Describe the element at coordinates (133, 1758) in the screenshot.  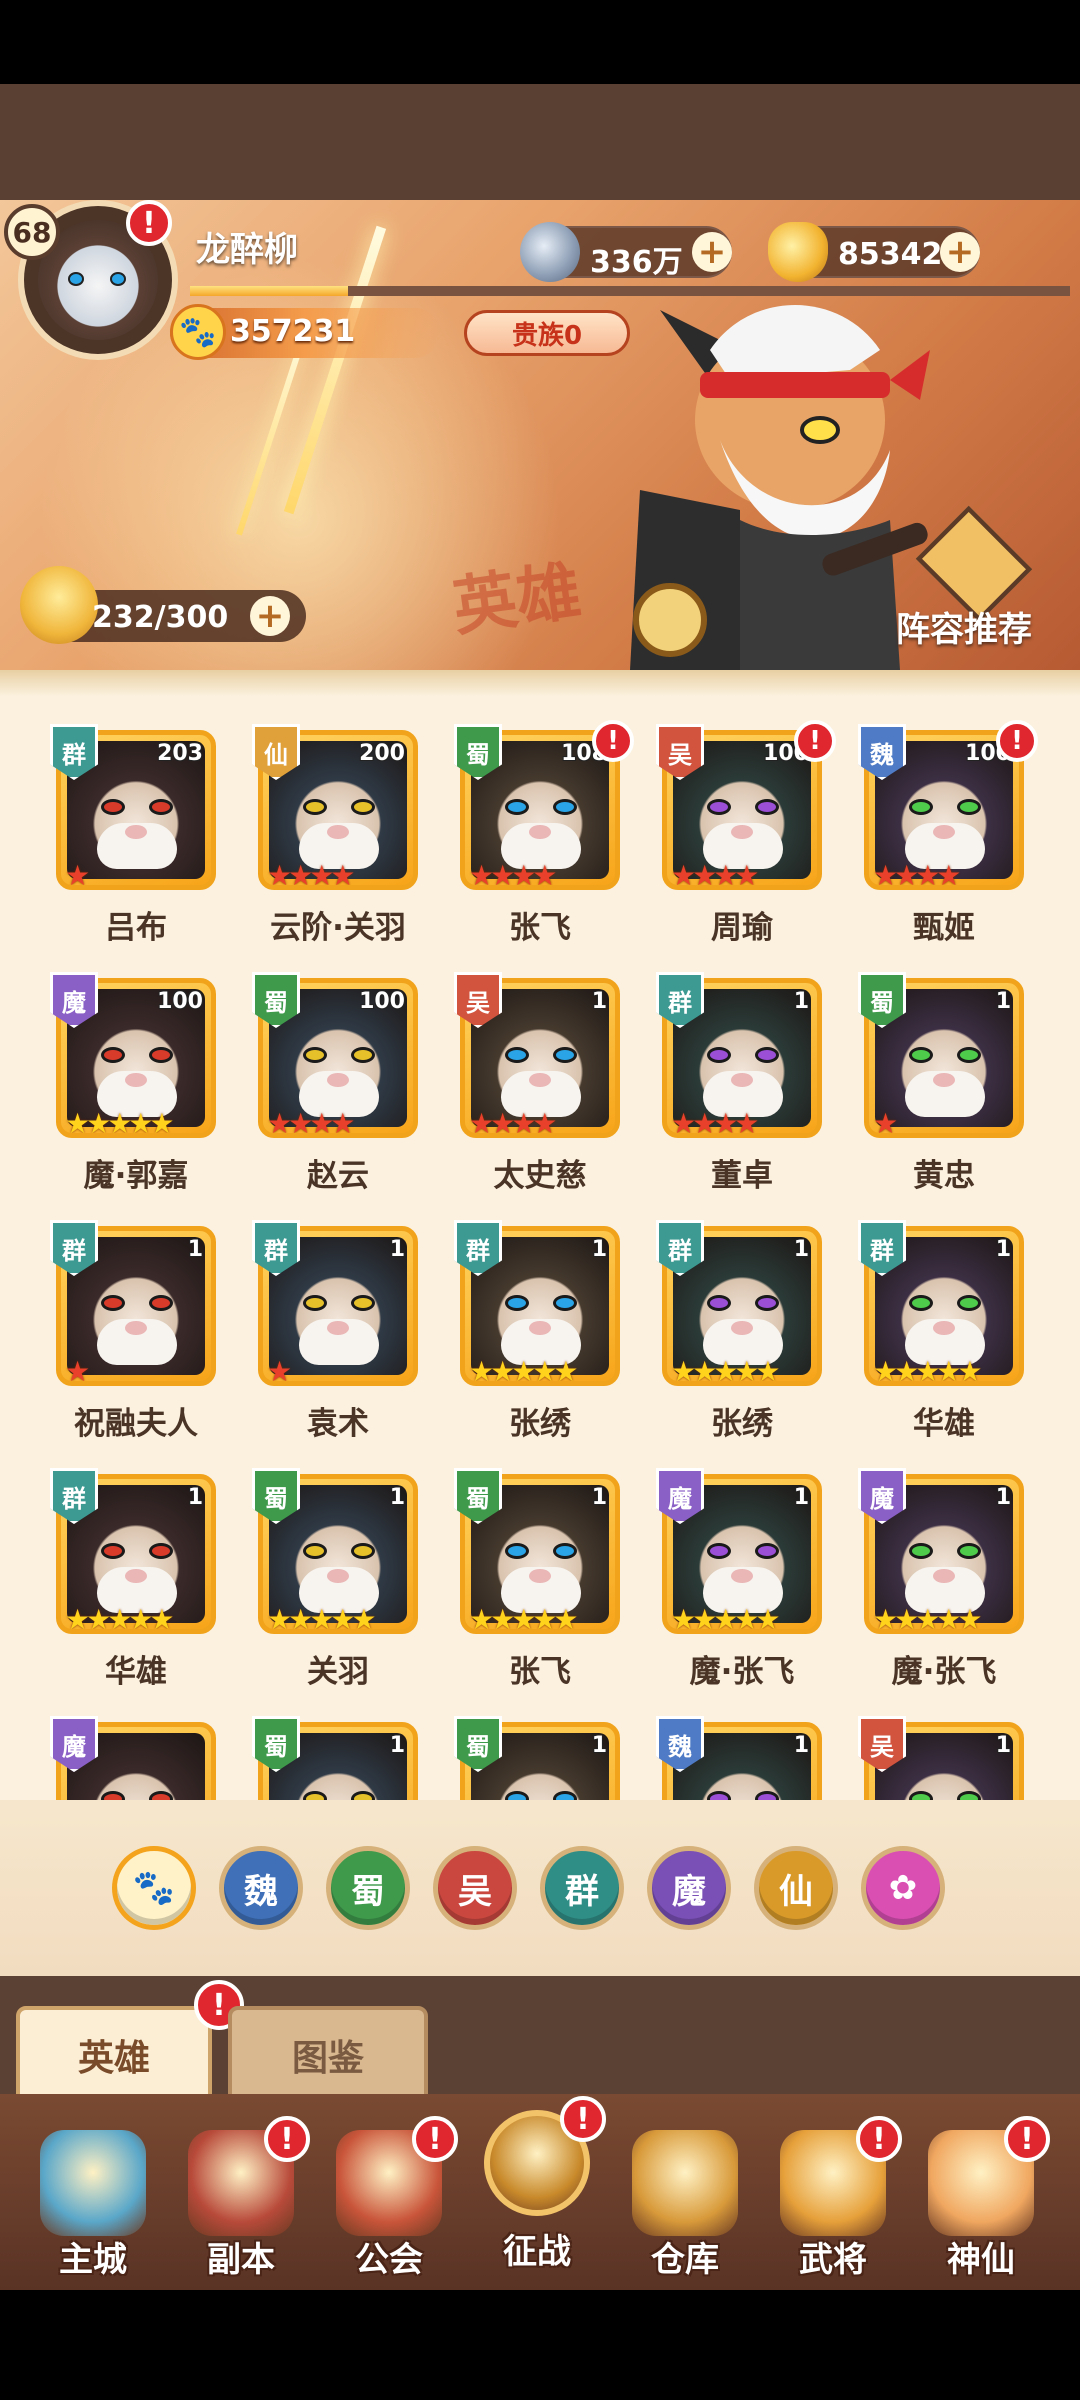
I see `hero-card: 魔` at that location.